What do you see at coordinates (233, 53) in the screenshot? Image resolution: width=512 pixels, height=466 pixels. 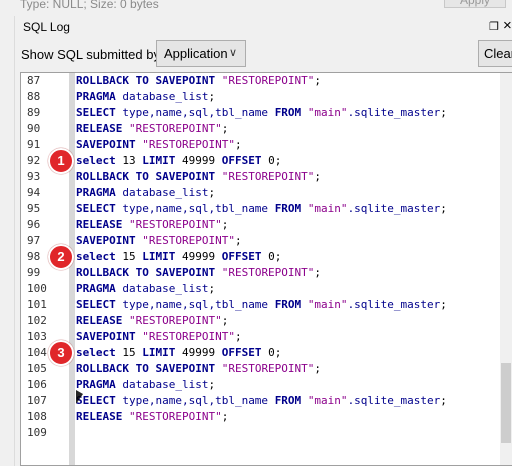 I see `chevron-down-icon: ∨` at bounding box center [233, 53].